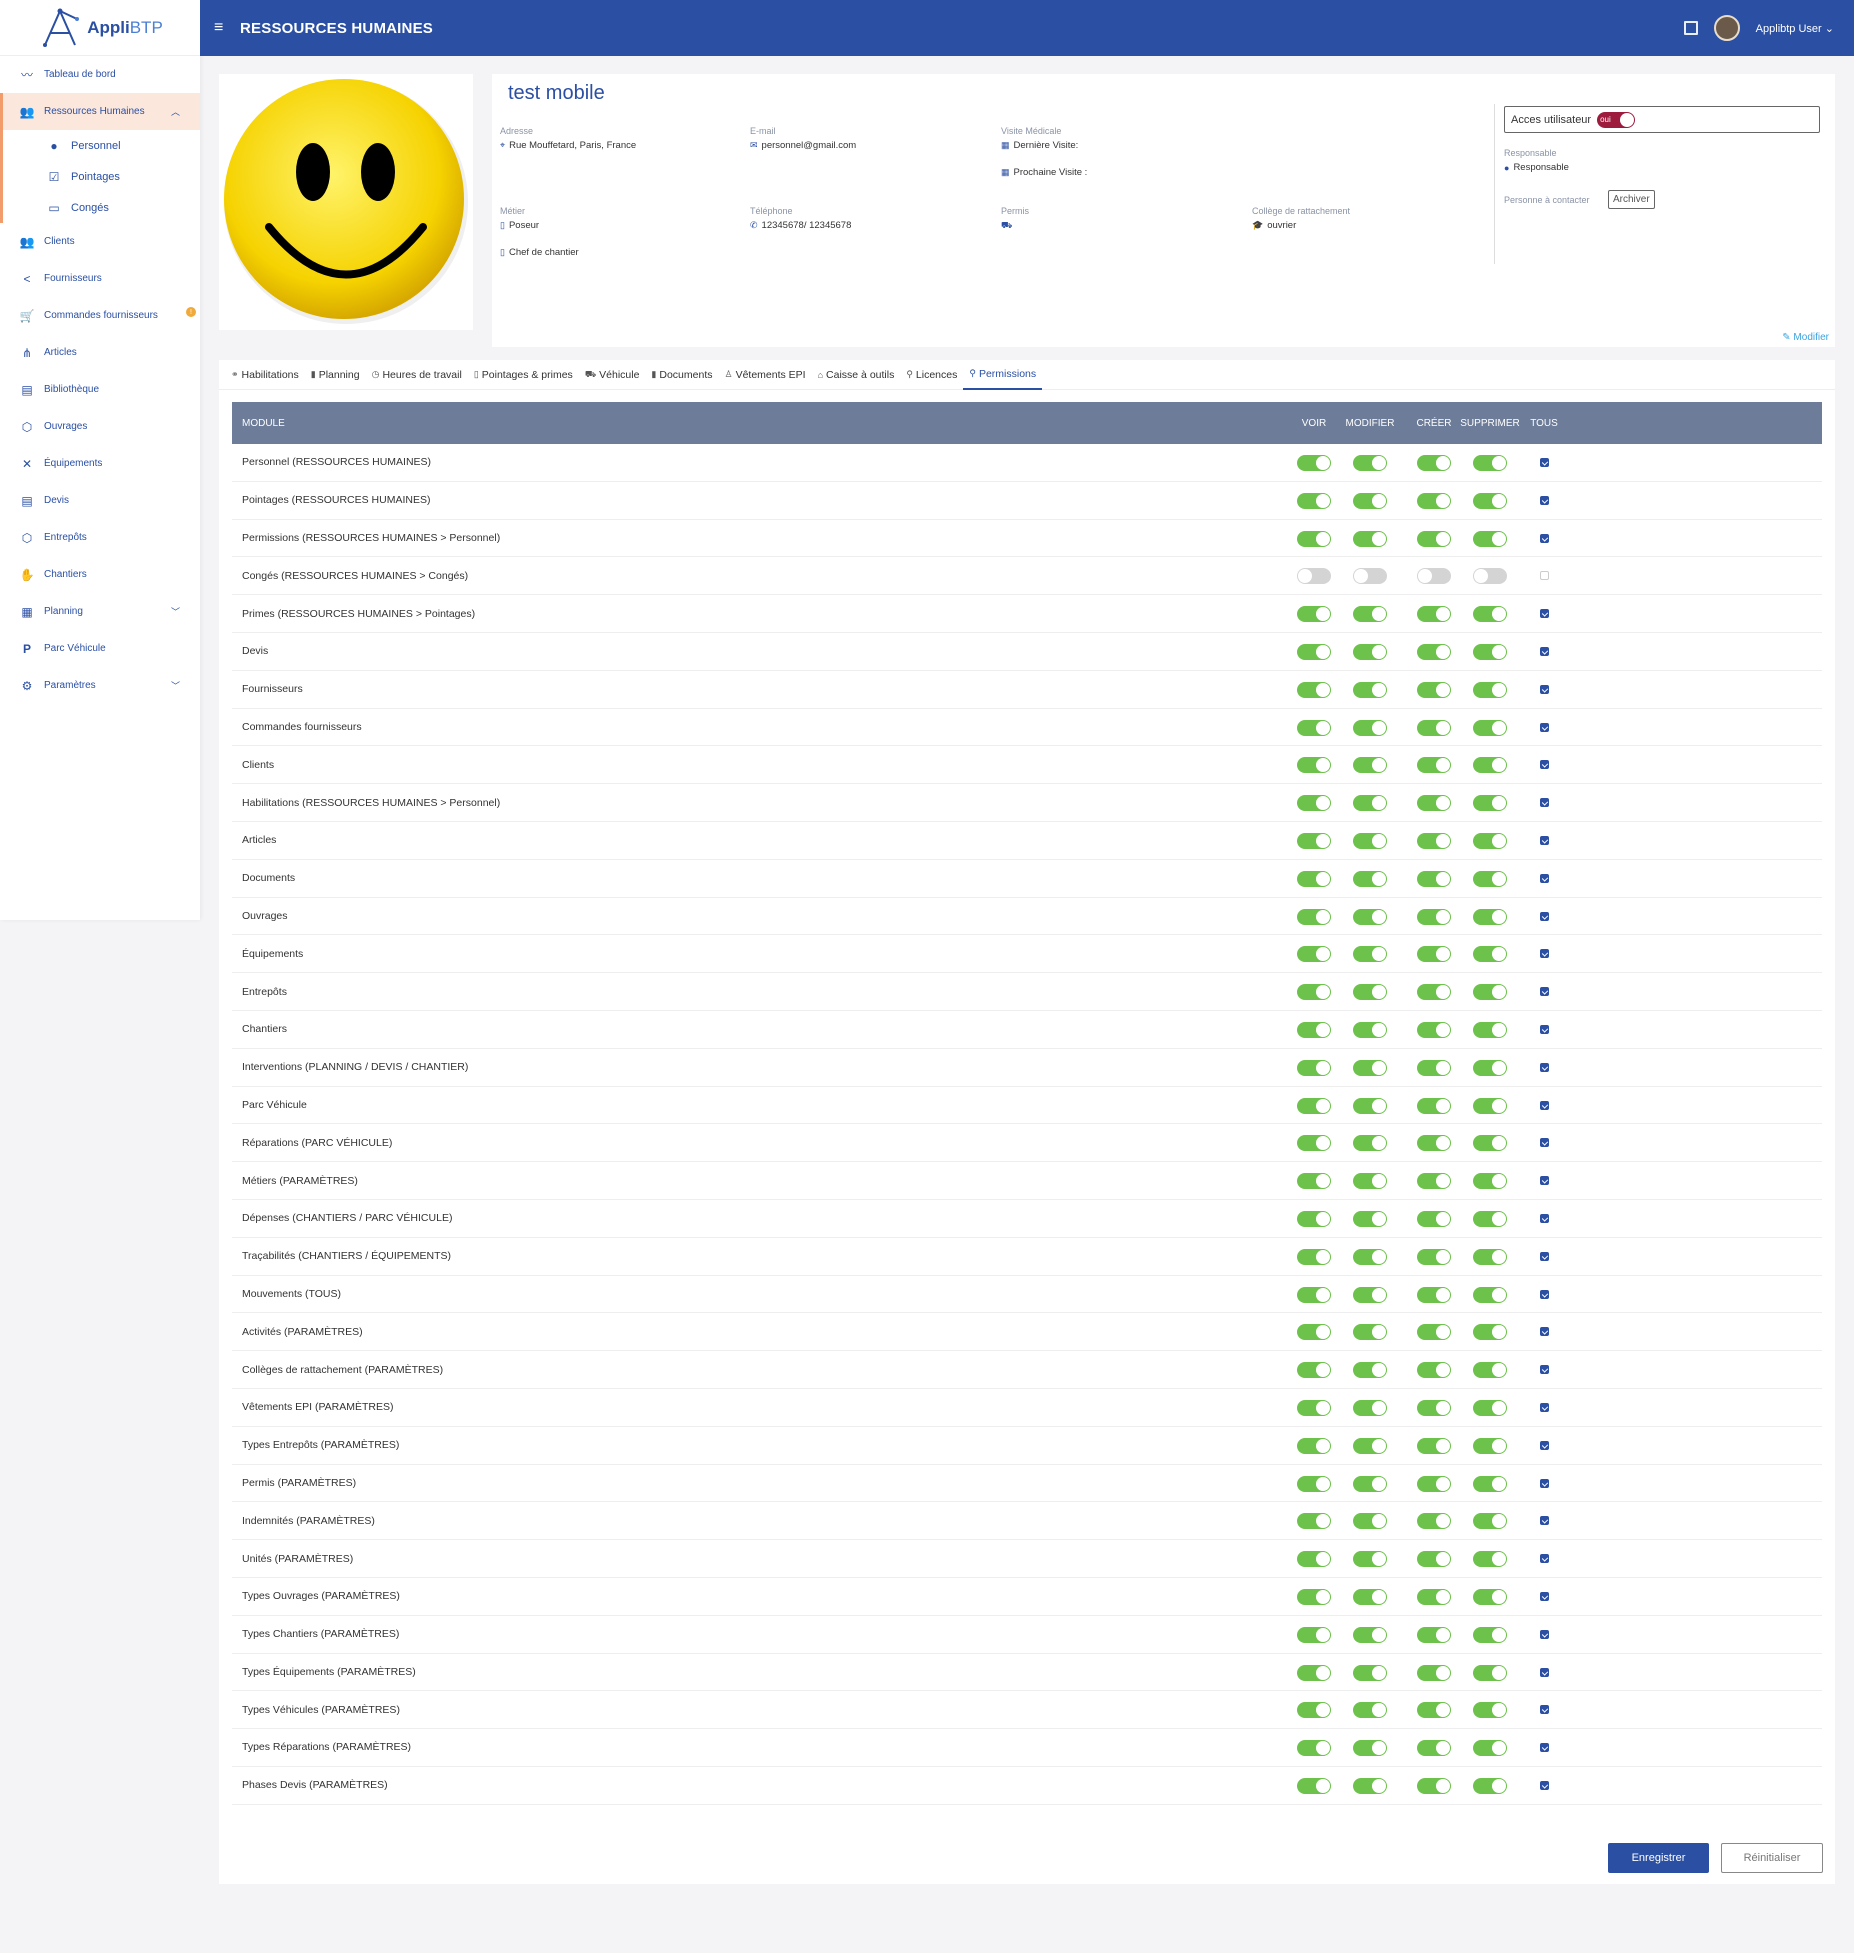 Image resolution: width=1854 pixels, height=1953 pixels. Describe the element at coordinates (100, 352) in the screenshot. I see `sidebar-item-articles: ⋔ Articles` at that location.